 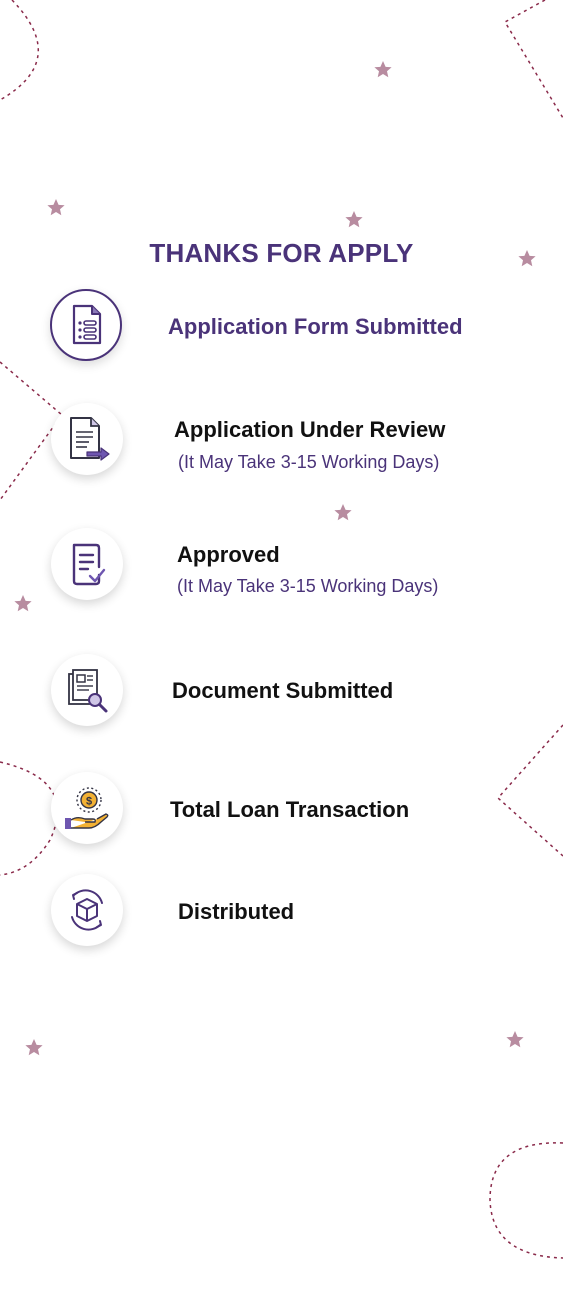 I want to click on step-4-icon-circle, so click(x=87, y=690).